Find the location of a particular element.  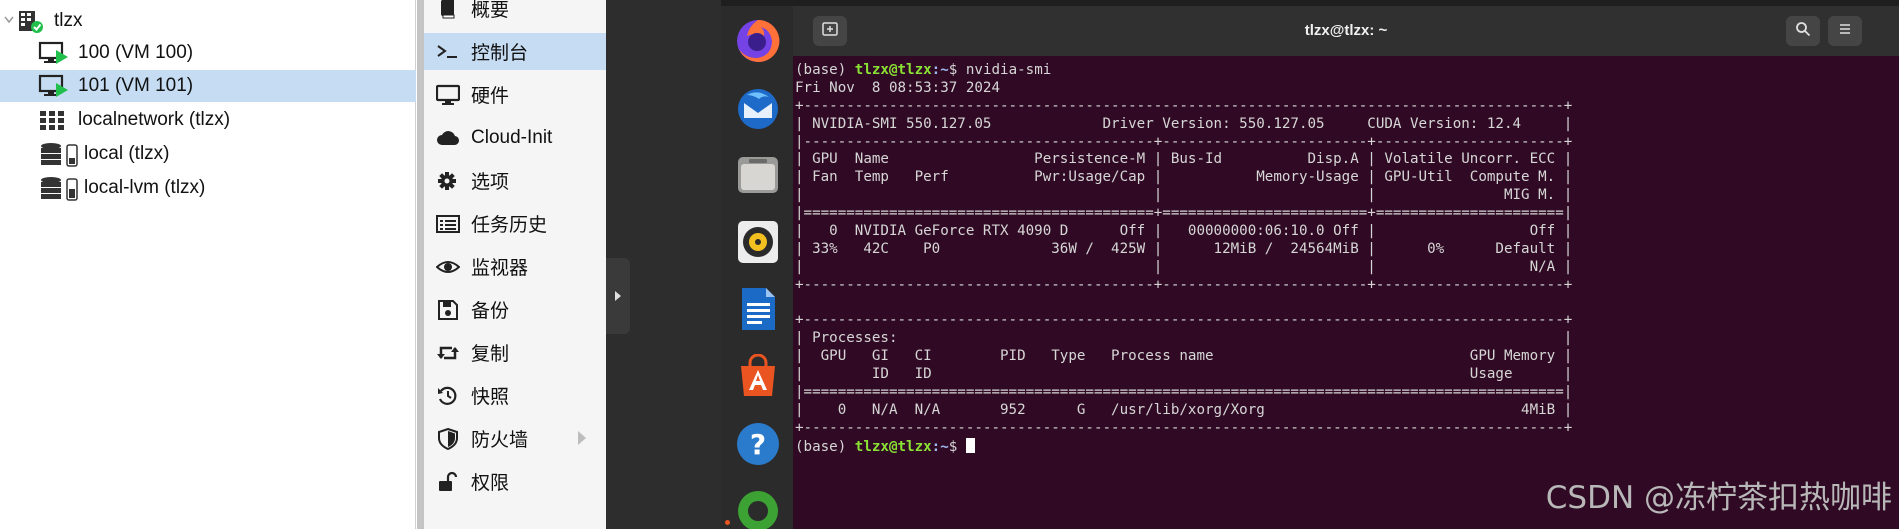

console-sidebar-toggle is located at coordinates (618, 296).